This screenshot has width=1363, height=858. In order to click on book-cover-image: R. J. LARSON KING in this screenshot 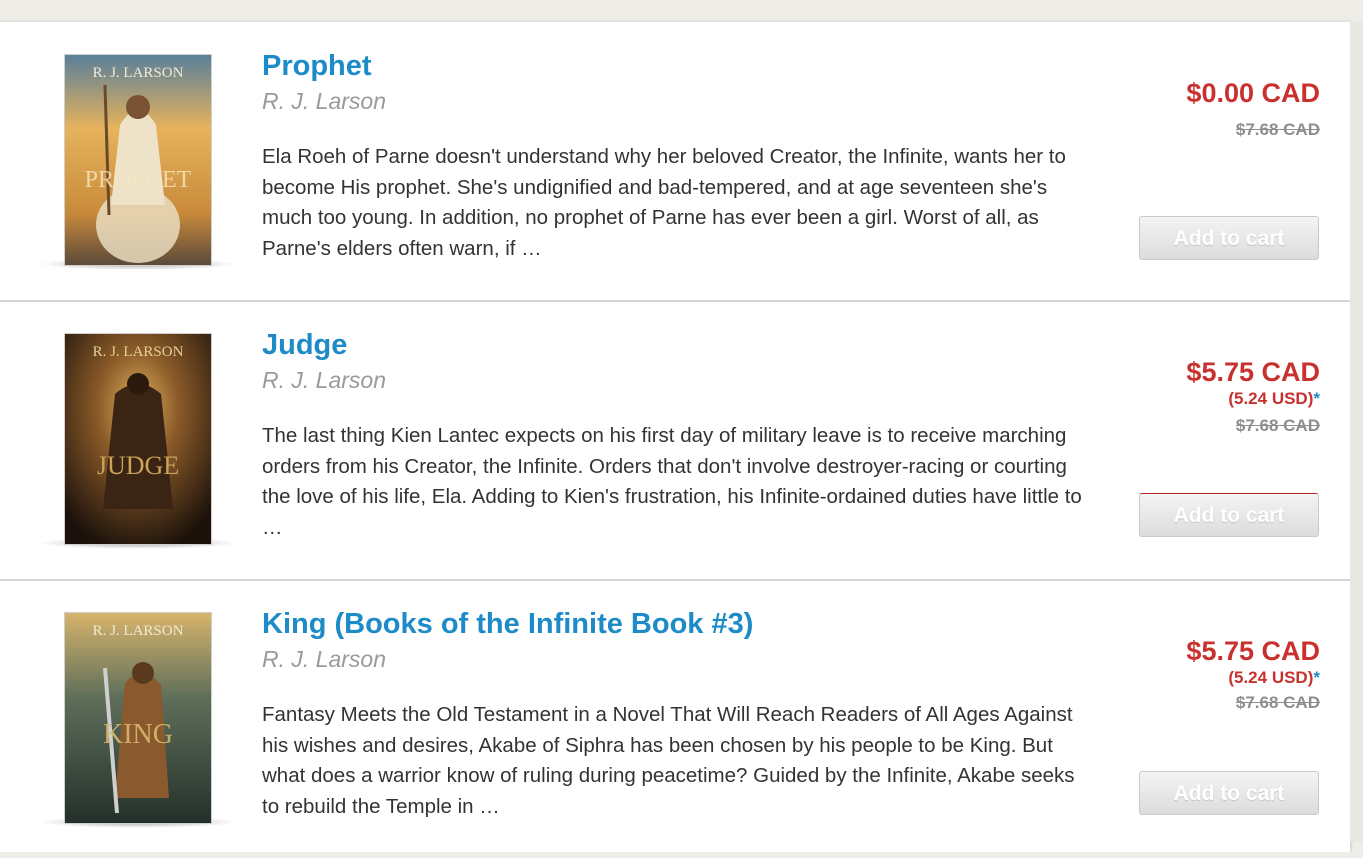, I will do `click(138, 718)`.